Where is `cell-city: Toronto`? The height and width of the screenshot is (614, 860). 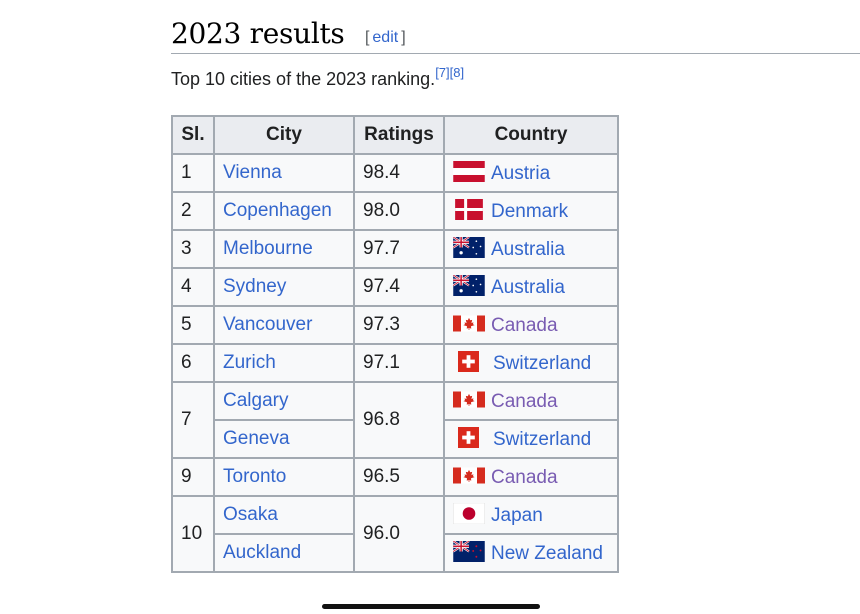
cell-city: Toronto is located at coordinates (284, 477).